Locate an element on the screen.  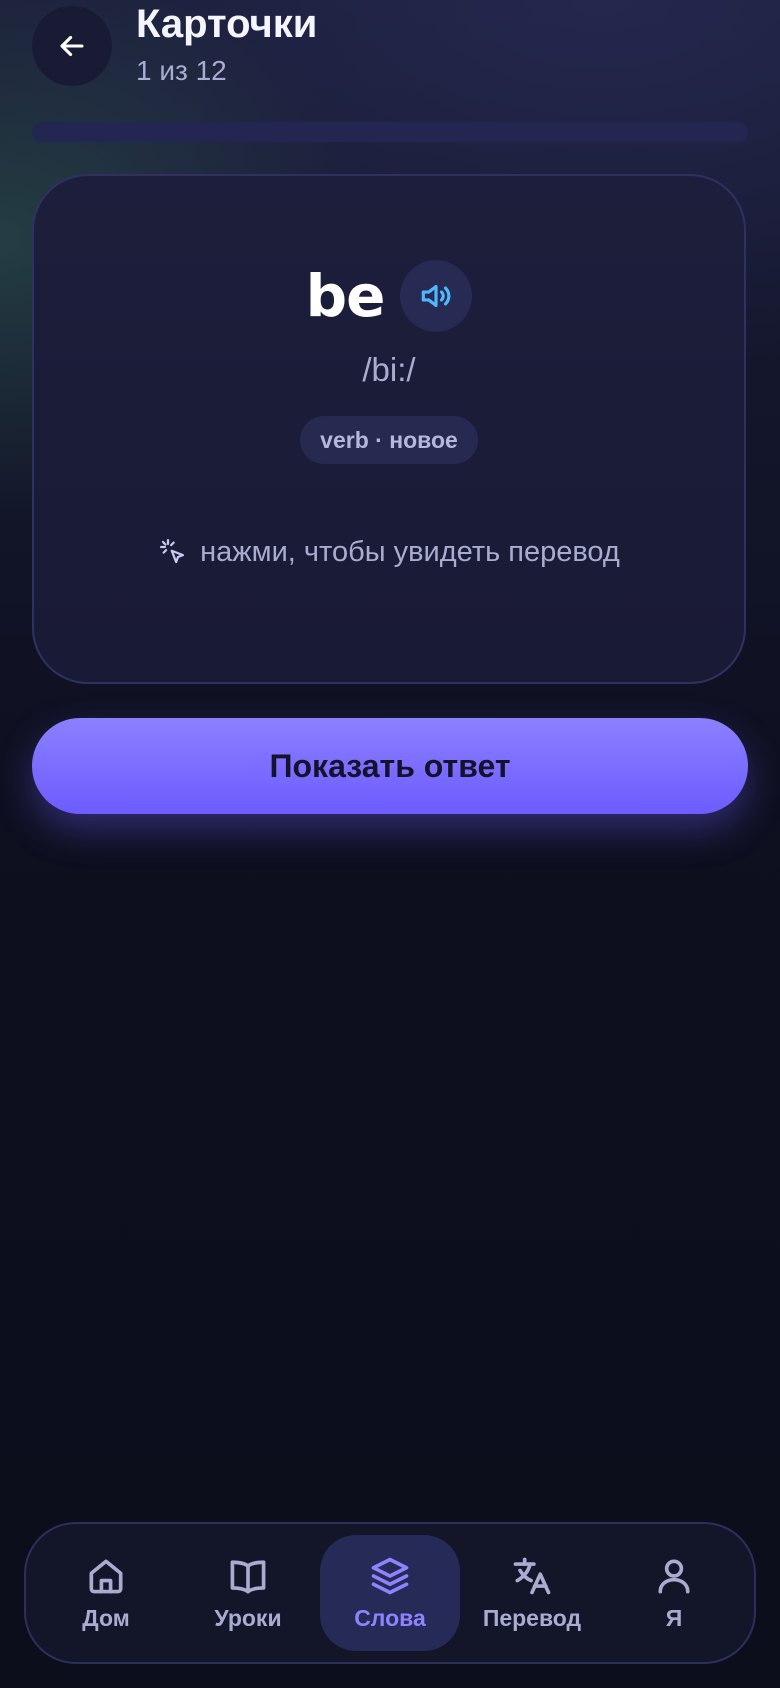
card-counter: 1 из 12 is located at coordinates (181, 70).